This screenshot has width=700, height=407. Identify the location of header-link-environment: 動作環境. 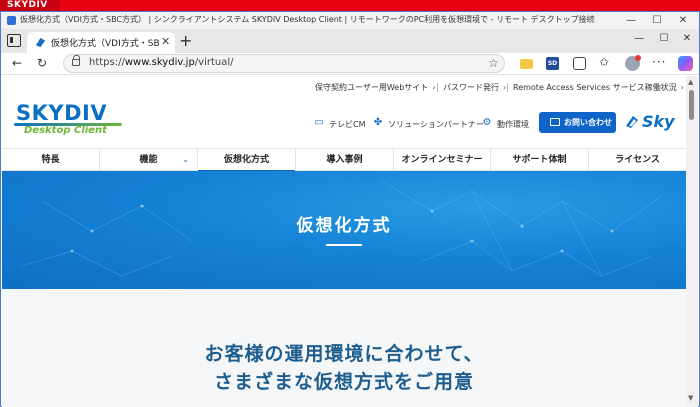
(513, 124).